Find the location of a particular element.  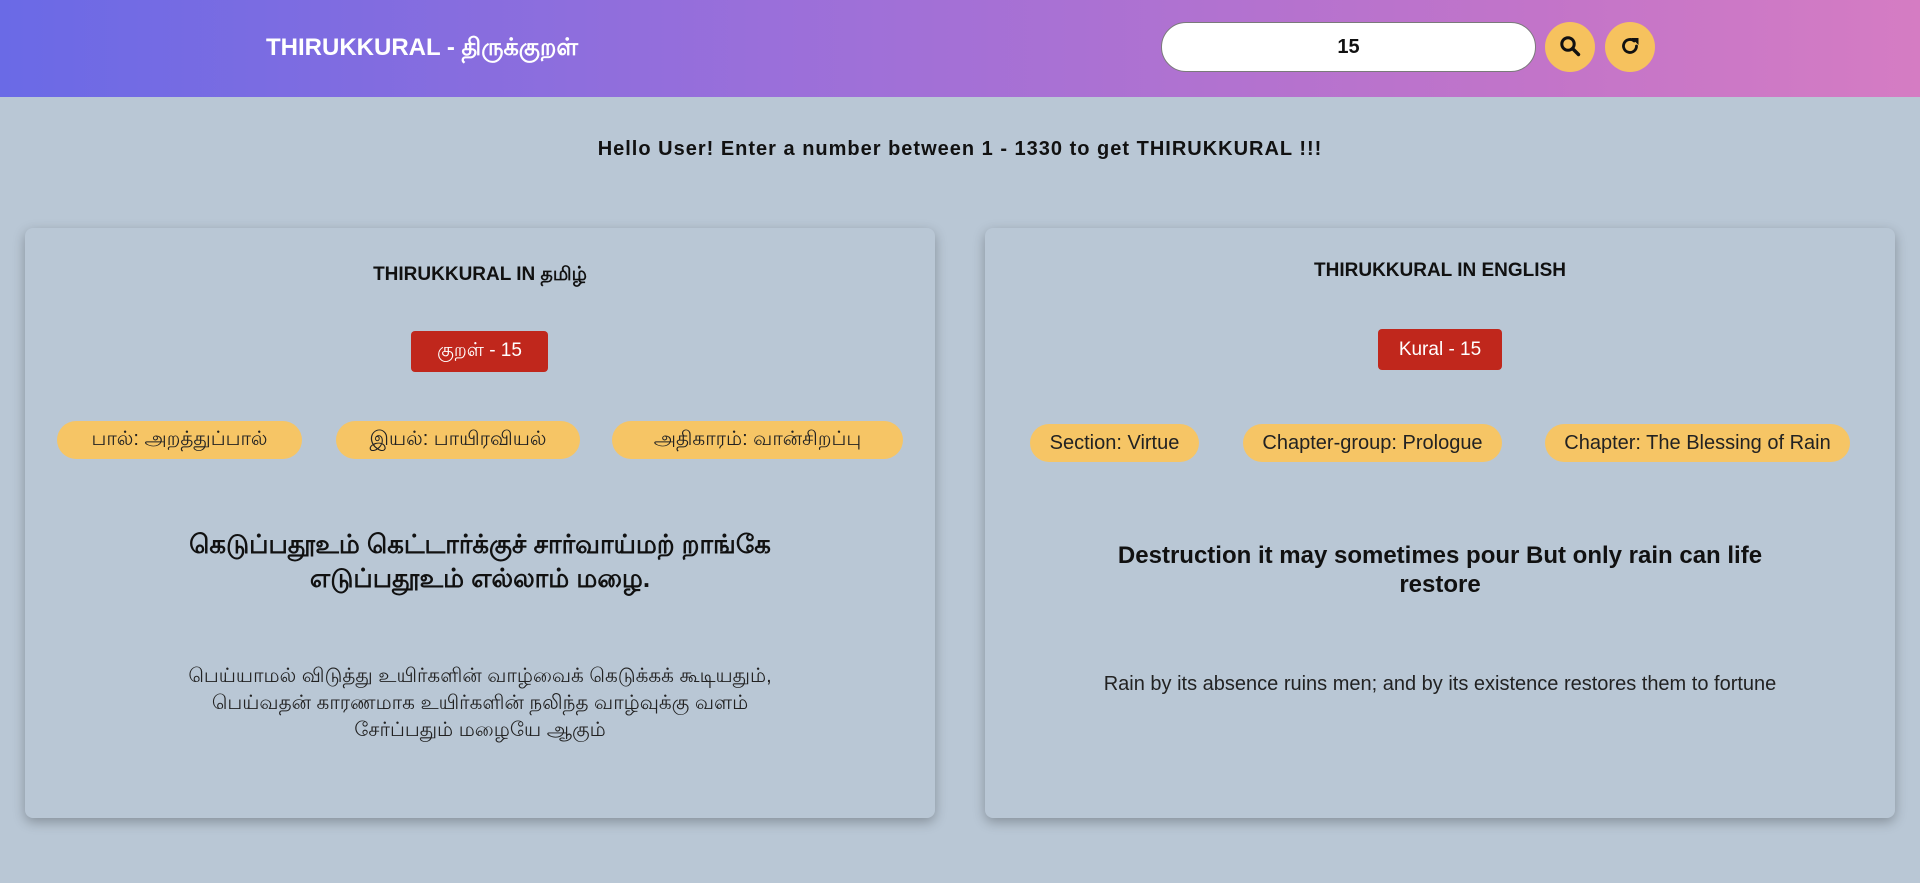

search-button is located at coordinates (1570, 47).